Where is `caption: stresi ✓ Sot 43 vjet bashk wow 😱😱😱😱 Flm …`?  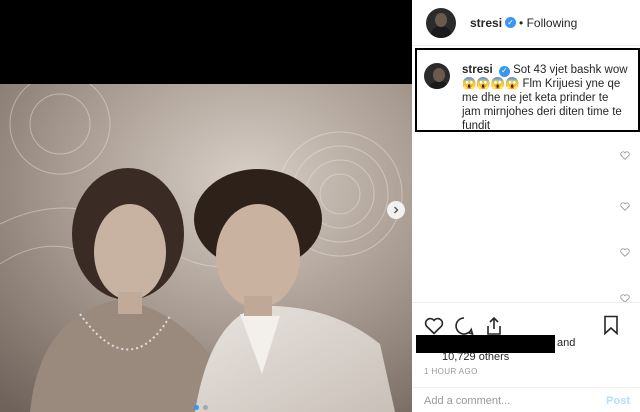
caption: stresi ✓ Sot 43 vjet bashk wow 😱😱😱😱 Flm … is located at coordinates (546, 98).